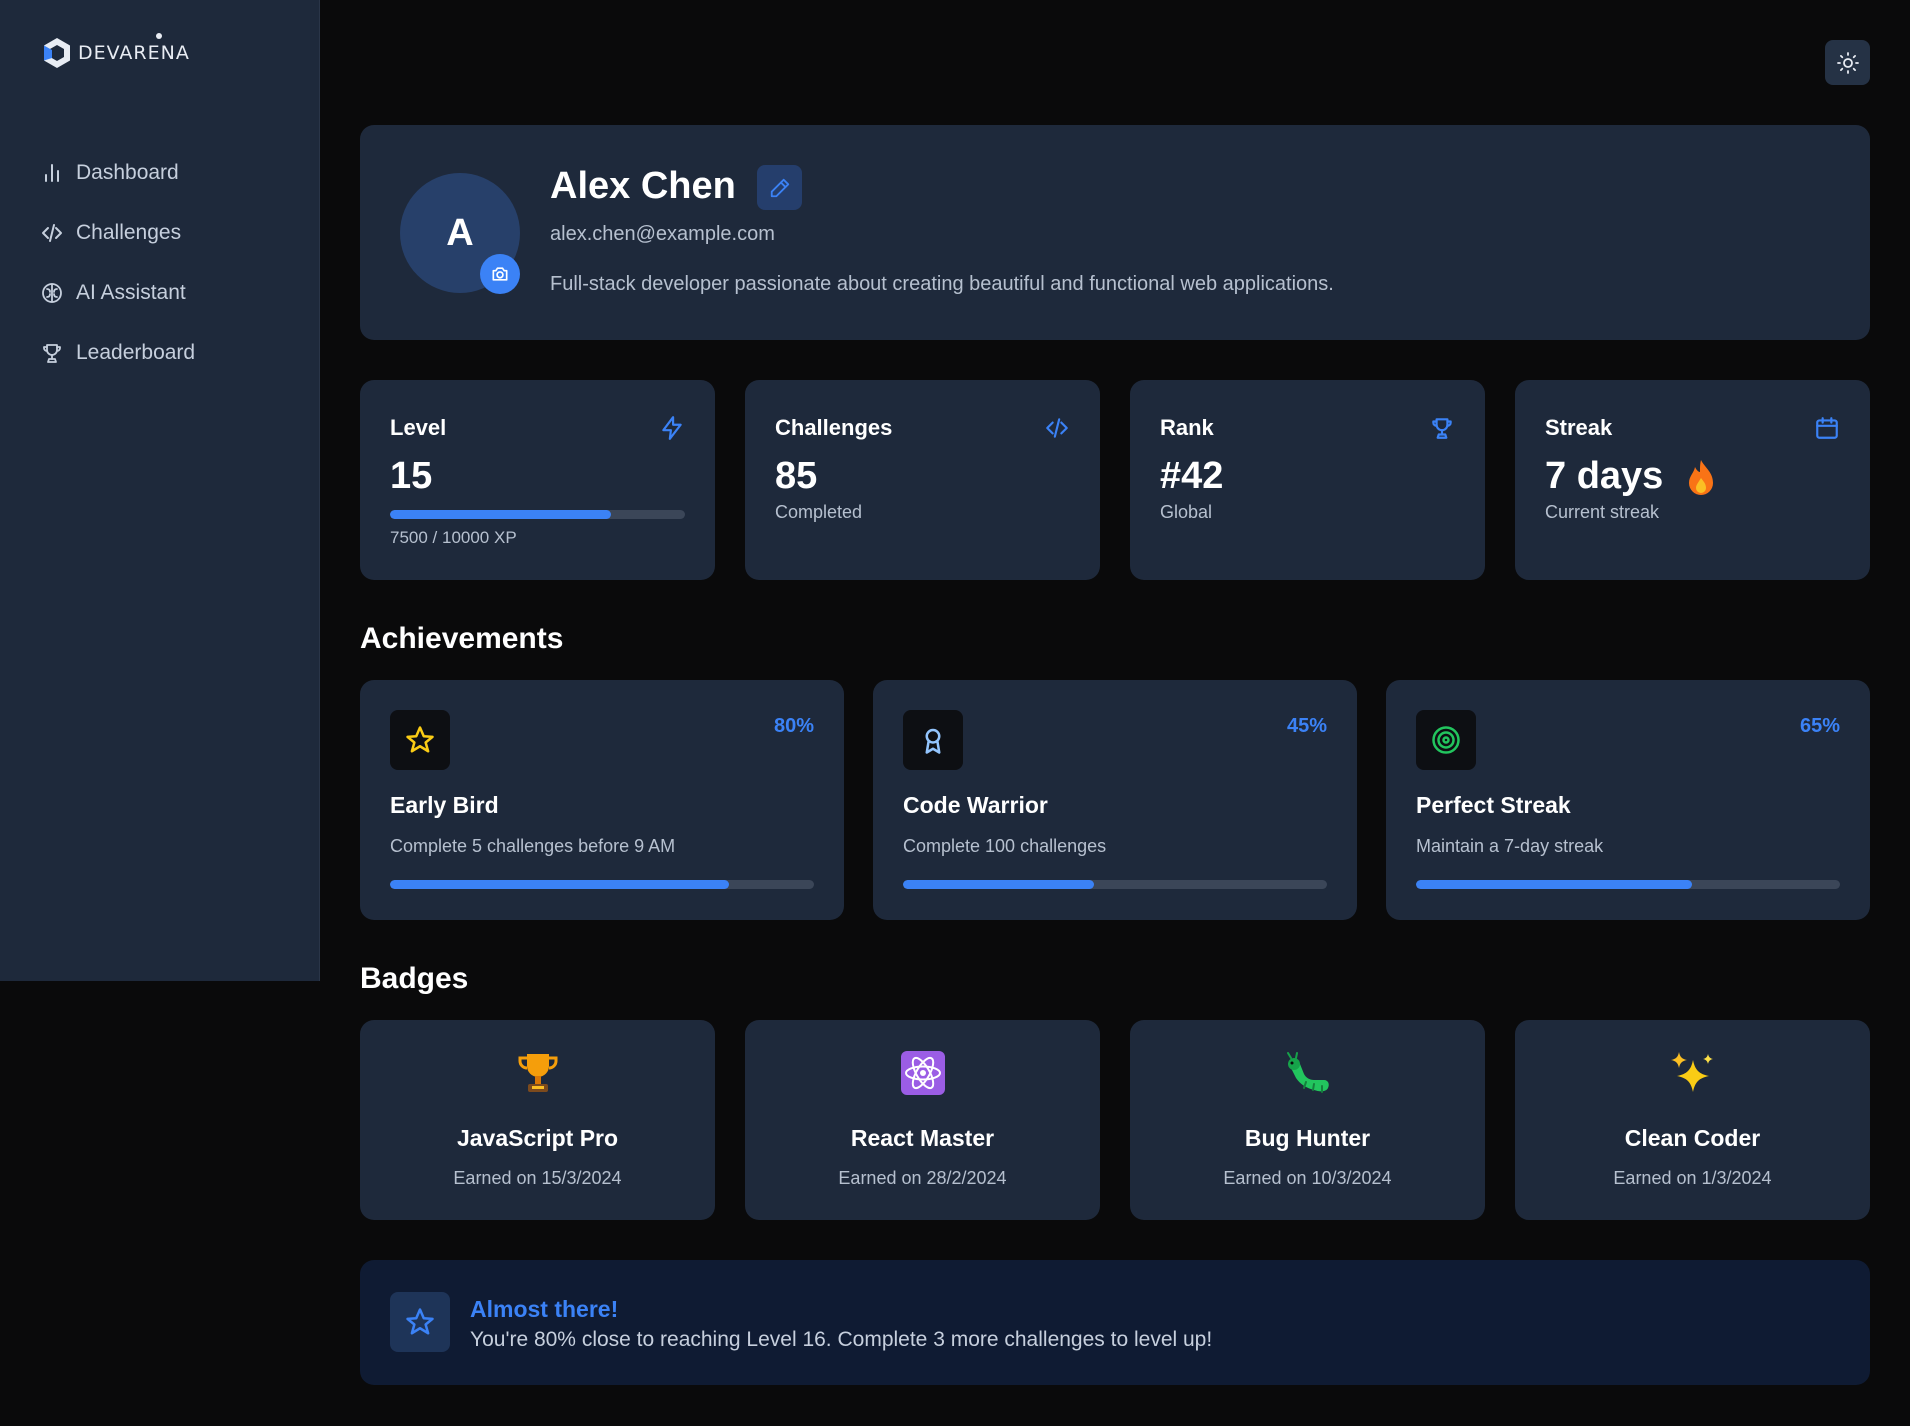  Describe the element at coordinates (537, 1120) in the screenshot. I see `badge-card-javascript-pro: JavaScript Pro Earned on 15/3/2024` at that location.